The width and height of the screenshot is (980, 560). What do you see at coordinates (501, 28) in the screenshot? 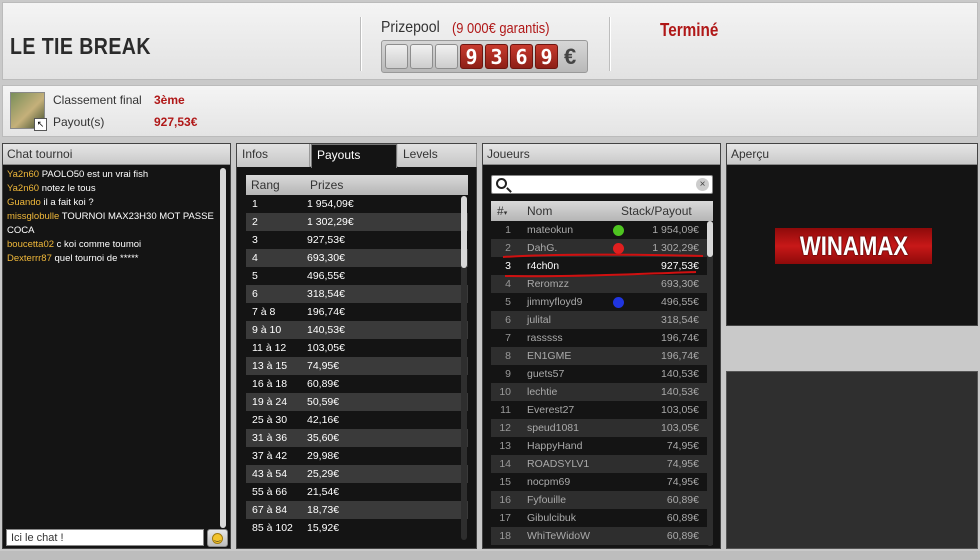
I see `prizepool-guarantee: (9 000€ garantis)` at bounding box center [501, 28].